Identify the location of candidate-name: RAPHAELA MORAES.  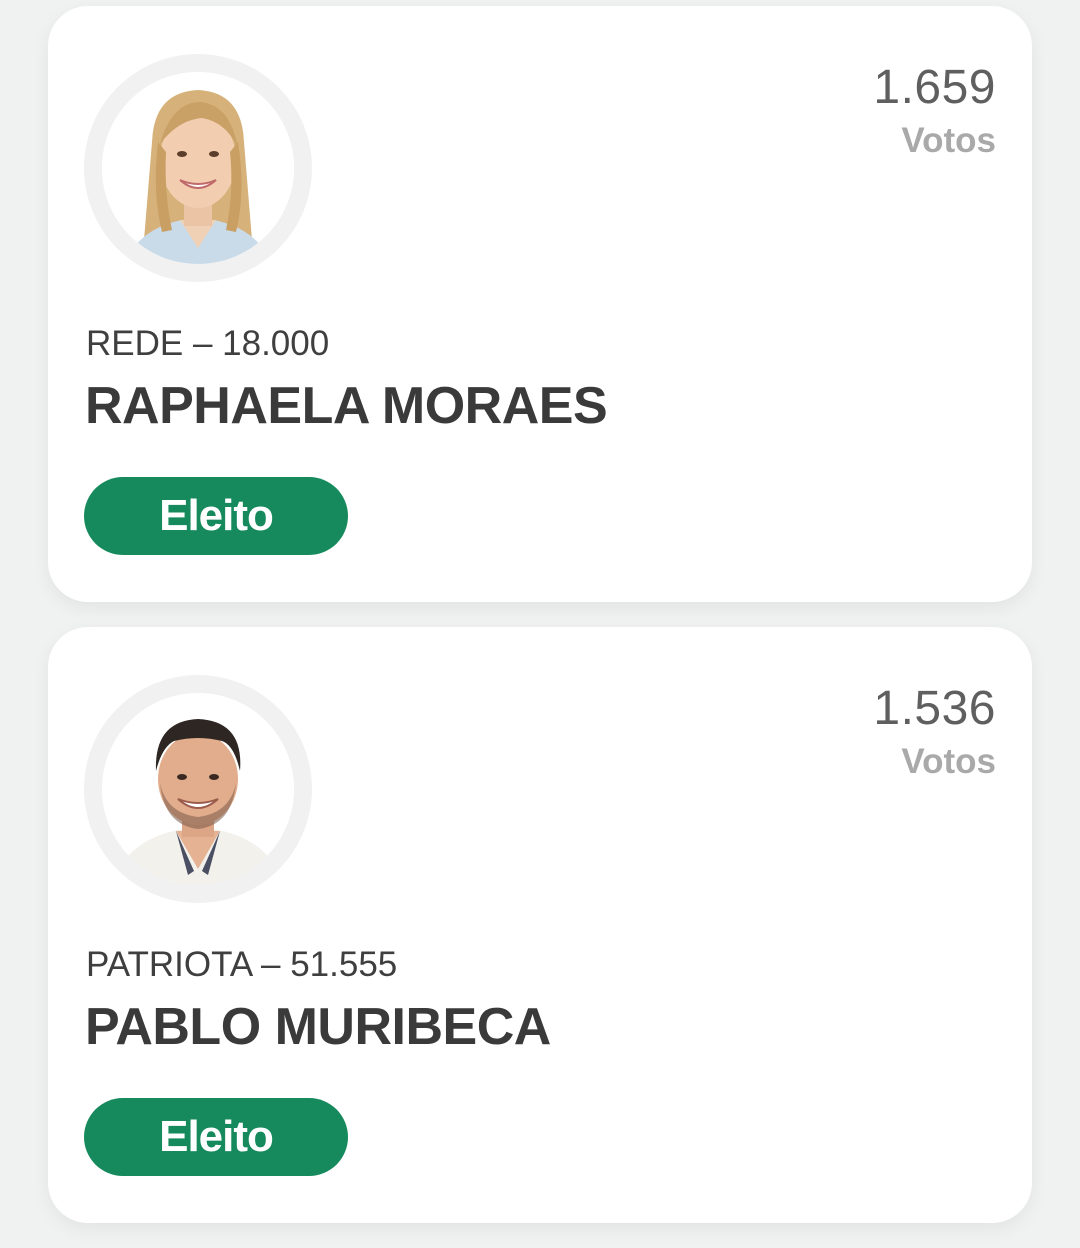
(346, 406).